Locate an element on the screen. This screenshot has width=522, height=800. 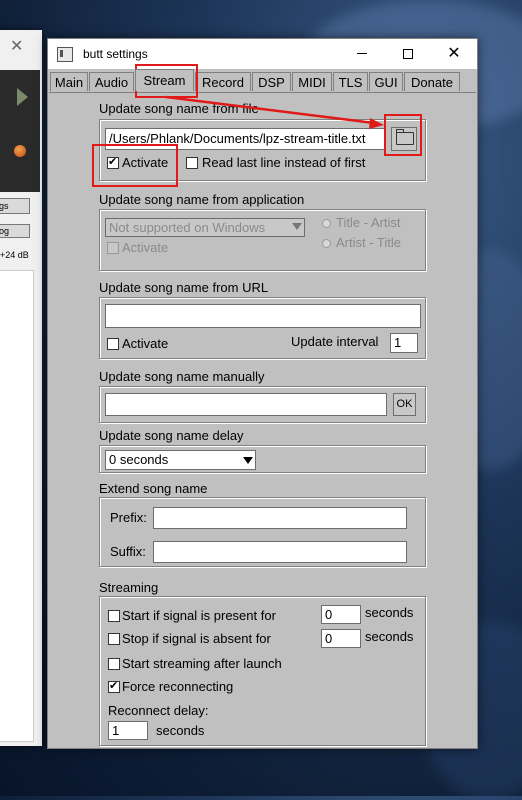
tab-tls: TLS is located at coordinates (350, 81).